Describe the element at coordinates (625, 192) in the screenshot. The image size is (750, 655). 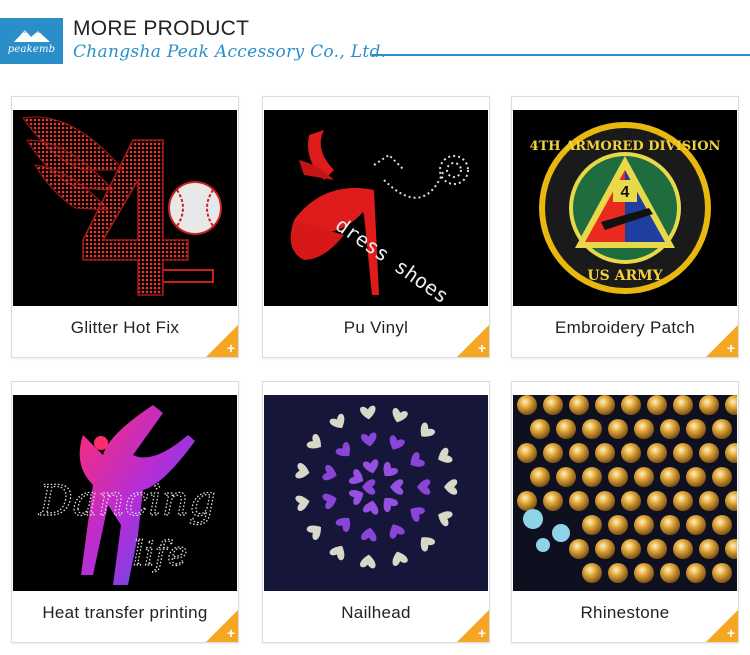
I see `patch-number: 4` at that location.